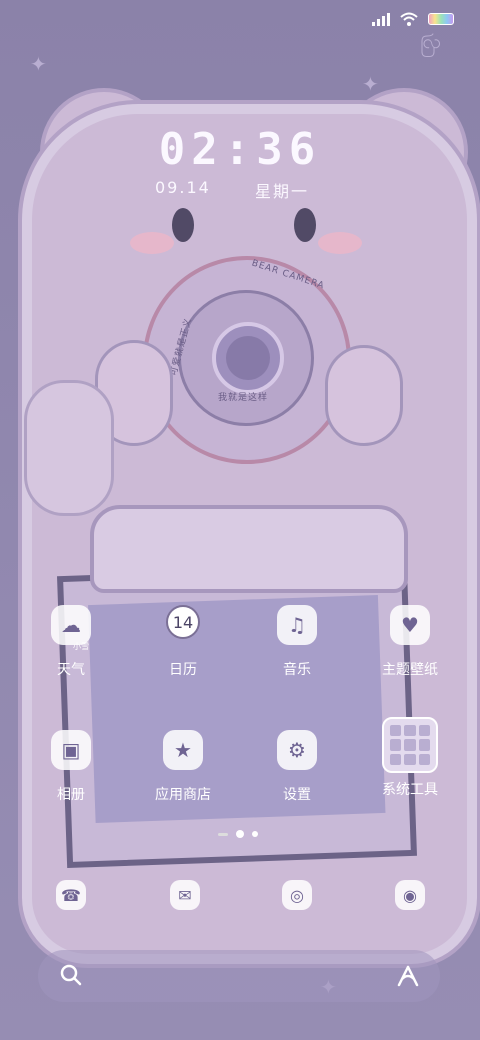  I want to click on app-theme-wallpaper: ♥ 主题壁纸, so click(410, 642).